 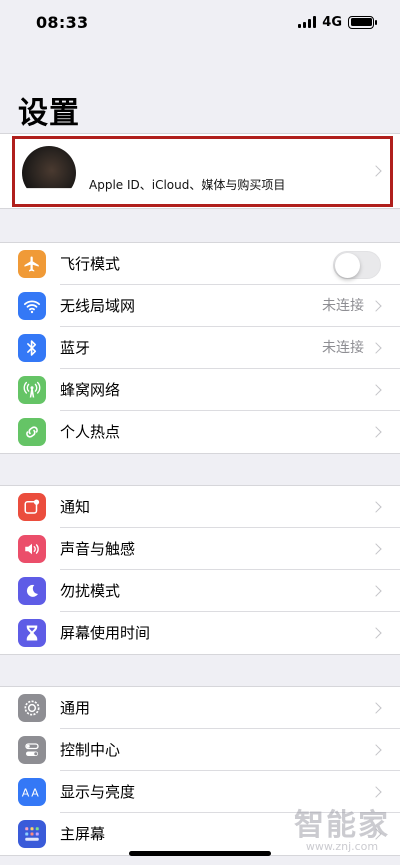 I want to click on airplane-mode-toggle, so click(x=357, y=265).